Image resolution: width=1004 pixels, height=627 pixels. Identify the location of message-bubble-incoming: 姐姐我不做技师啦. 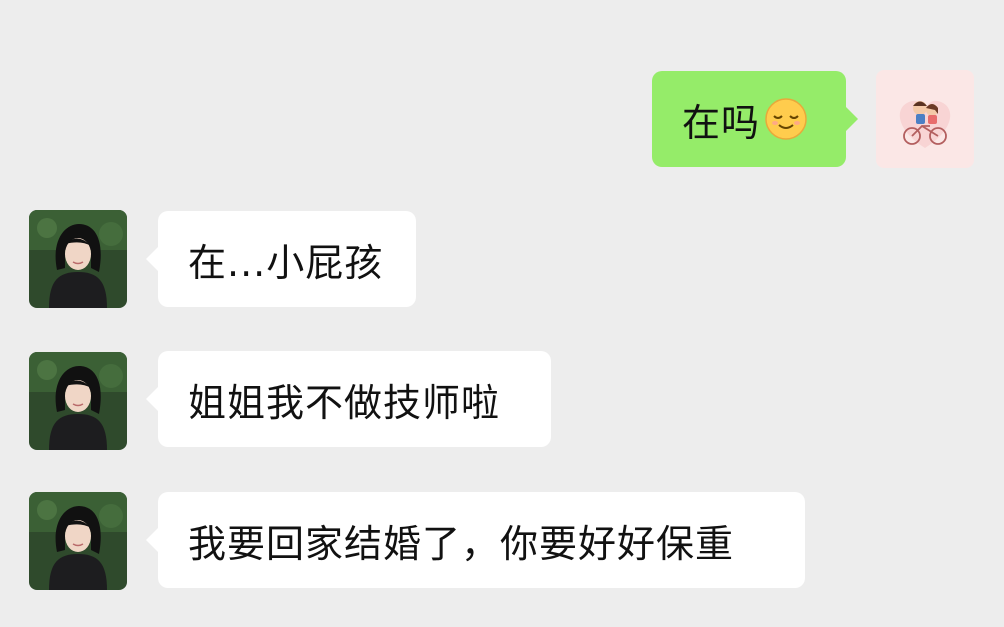
(348, 399).